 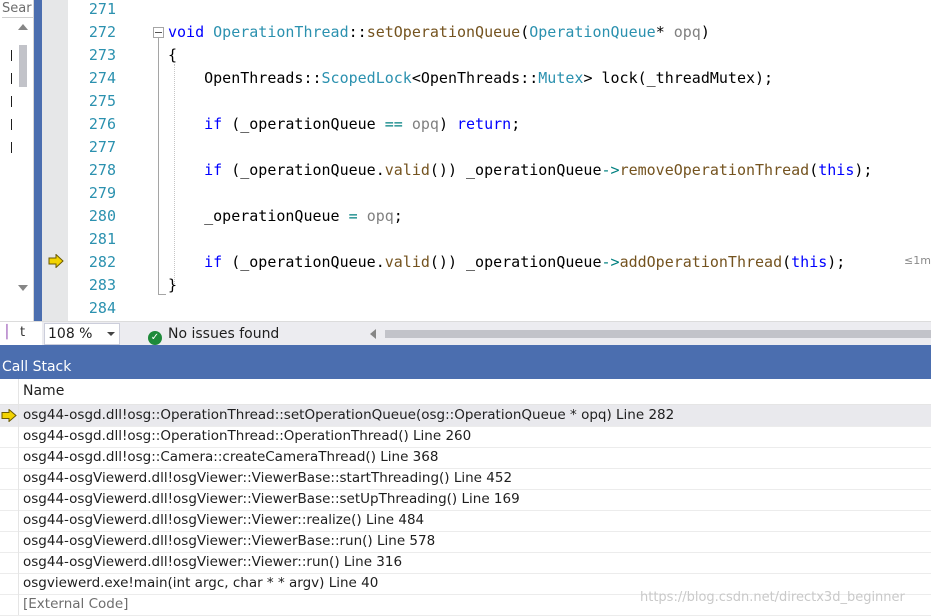 What do you see at coordinates (102, 55) in the screenshot?
I see `line-number: 273` at bounding box center [102, 55].